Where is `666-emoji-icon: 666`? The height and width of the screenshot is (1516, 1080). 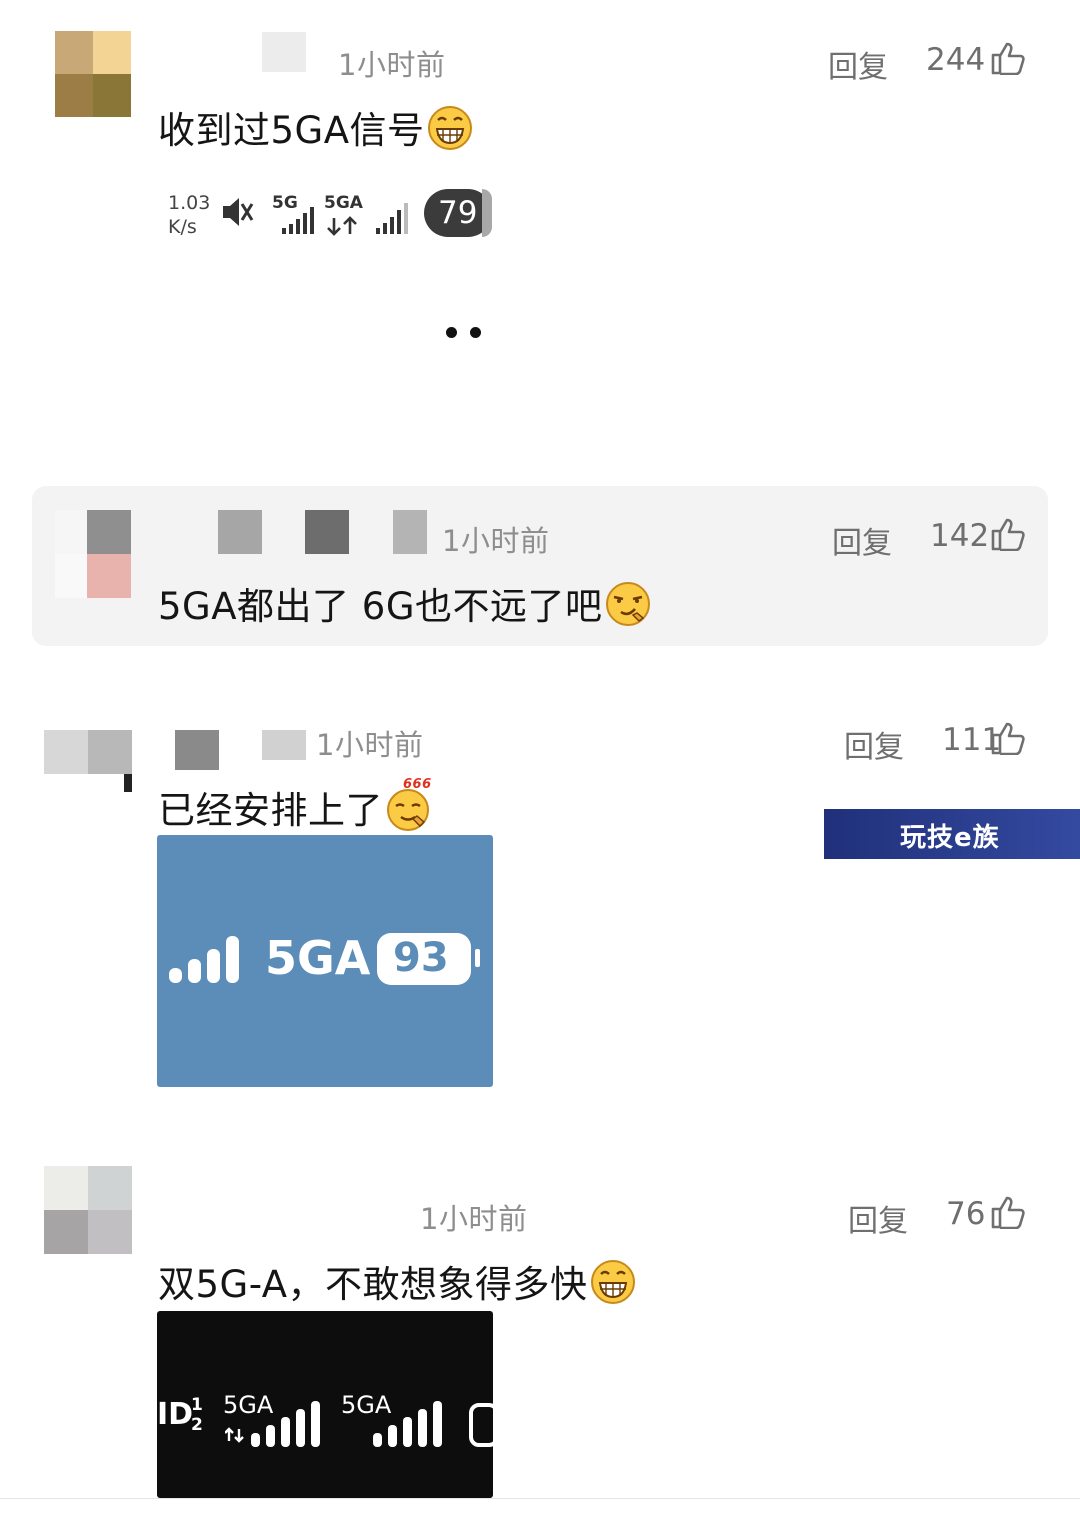 666-emoji-icon: 666 is located at coordinates (409, 804).